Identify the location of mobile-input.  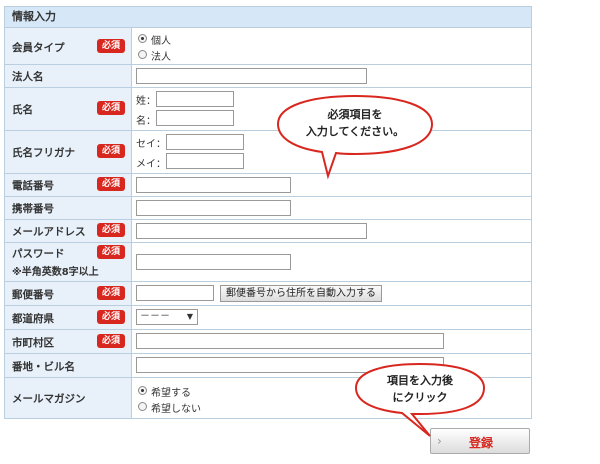
(213, 208).